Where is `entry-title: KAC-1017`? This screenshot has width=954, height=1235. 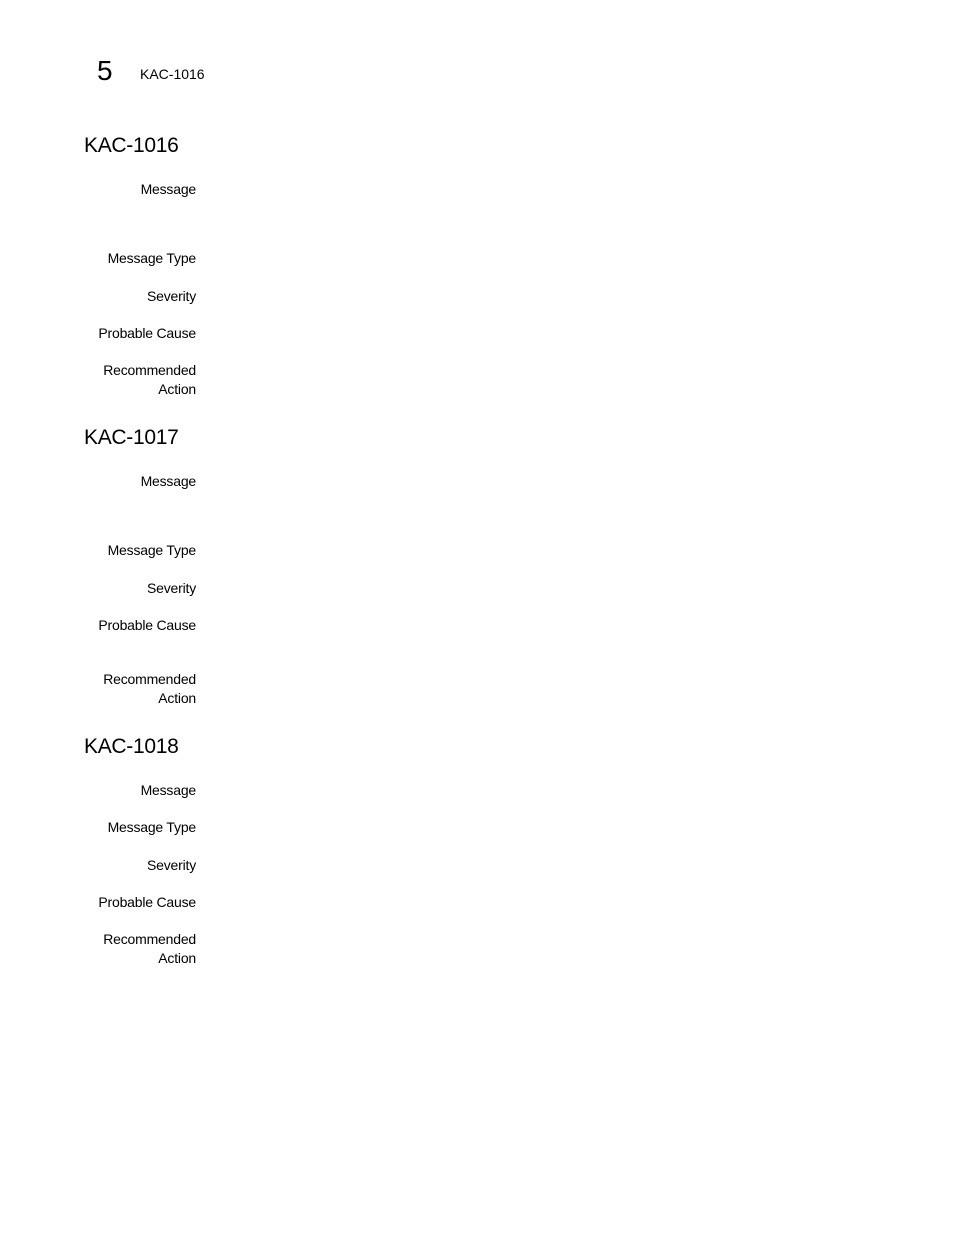
entry-title: KAC-1017 is located at coordinates (131, 437).